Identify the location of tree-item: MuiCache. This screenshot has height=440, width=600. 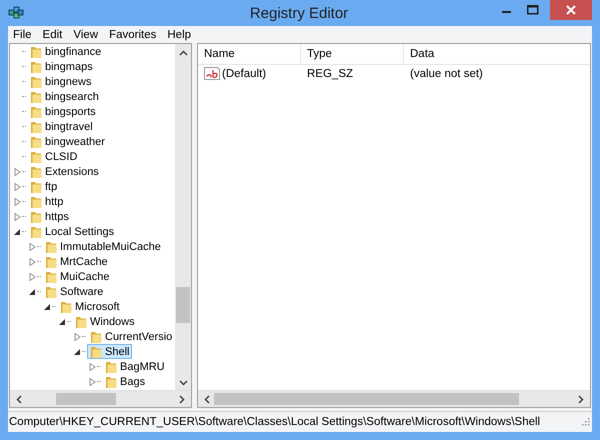
(77, 276).